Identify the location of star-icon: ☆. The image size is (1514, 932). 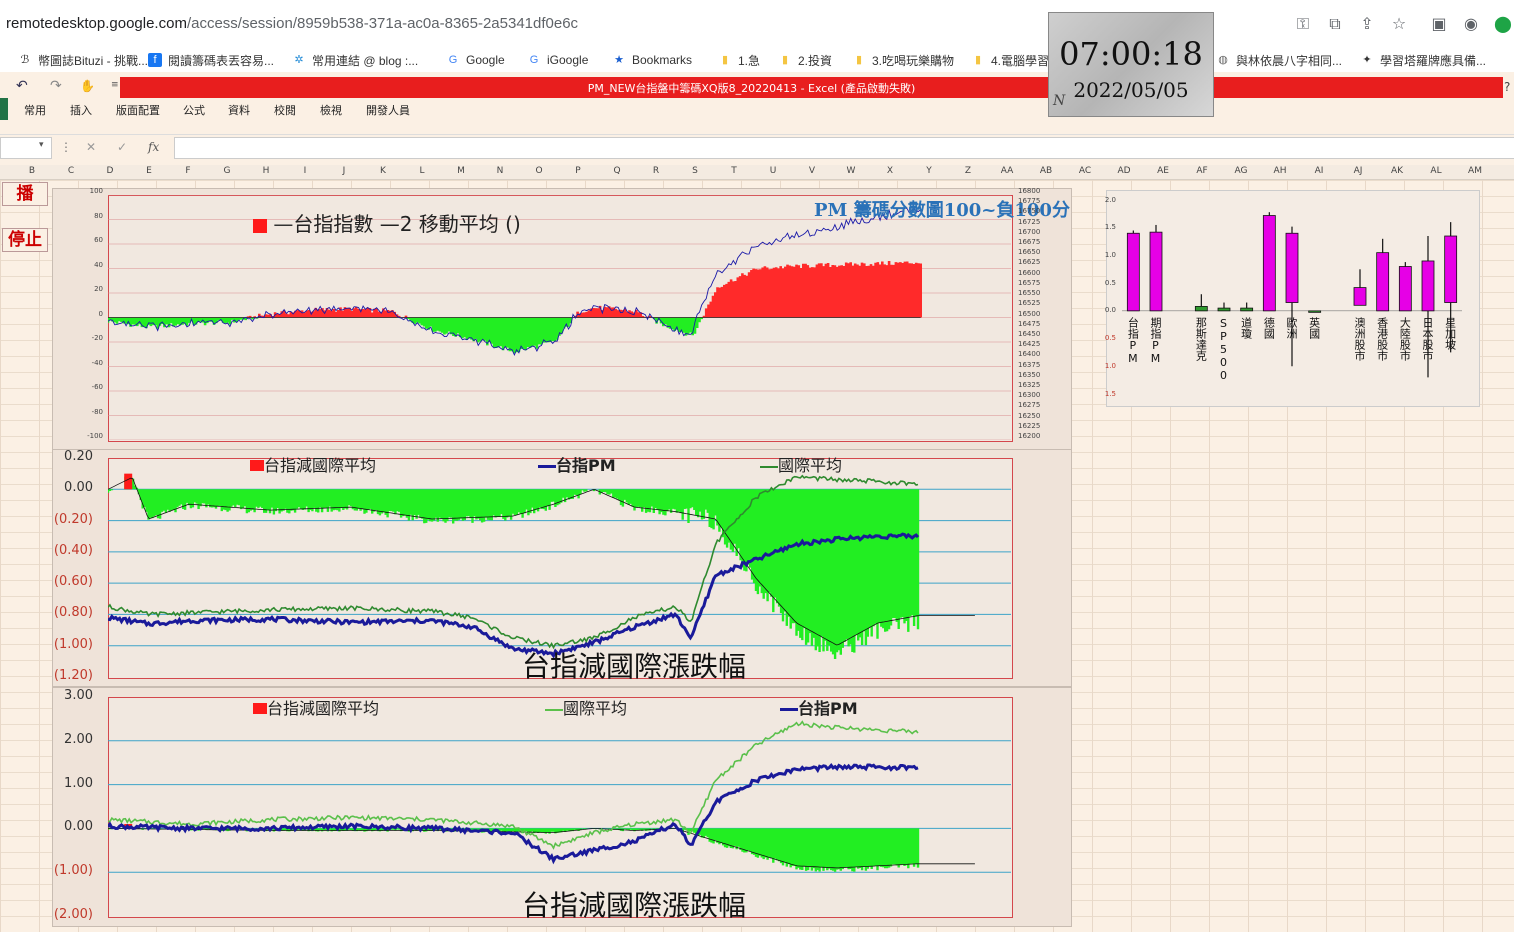
(1399, 24).